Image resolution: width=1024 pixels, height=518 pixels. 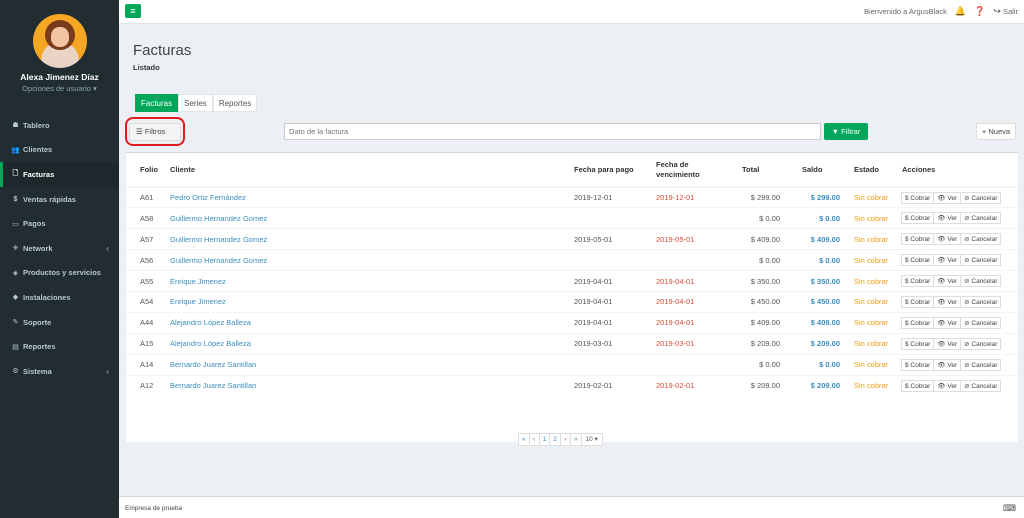 I want to click on cell-fecha-vencimiento: 2019-05-01, so click(x=690, y=239).